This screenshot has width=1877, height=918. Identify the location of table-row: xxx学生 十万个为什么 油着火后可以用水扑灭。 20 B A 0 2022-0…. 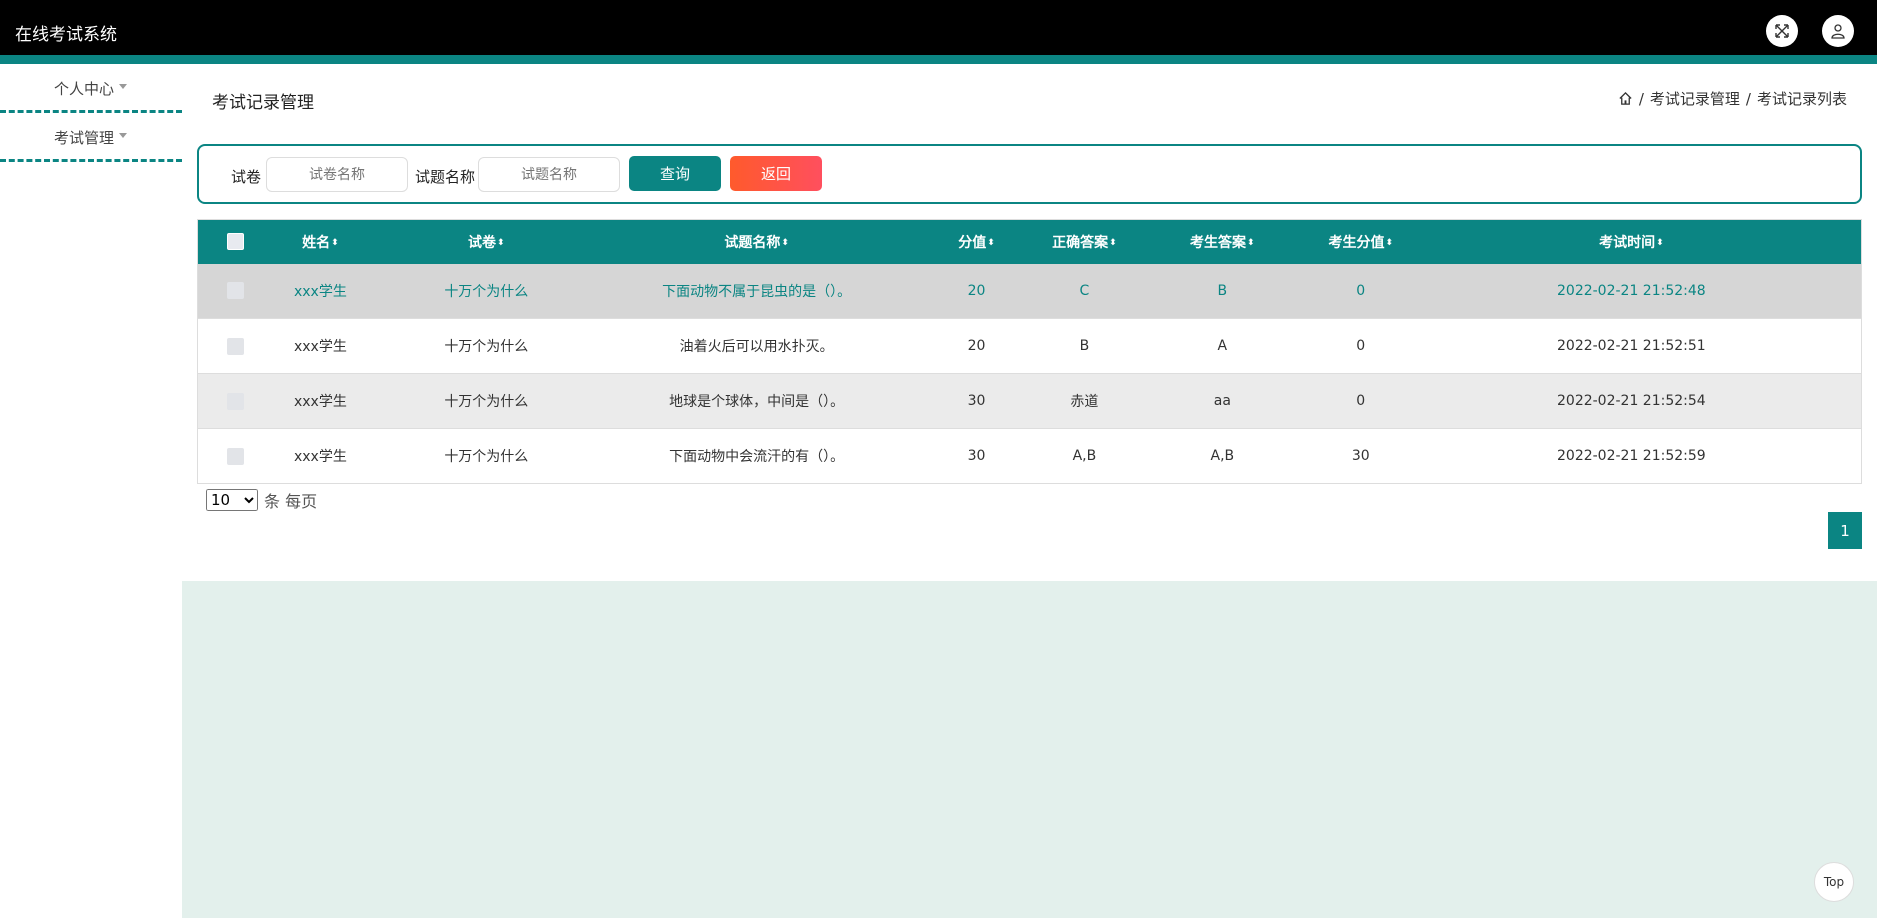
(1029, 346).